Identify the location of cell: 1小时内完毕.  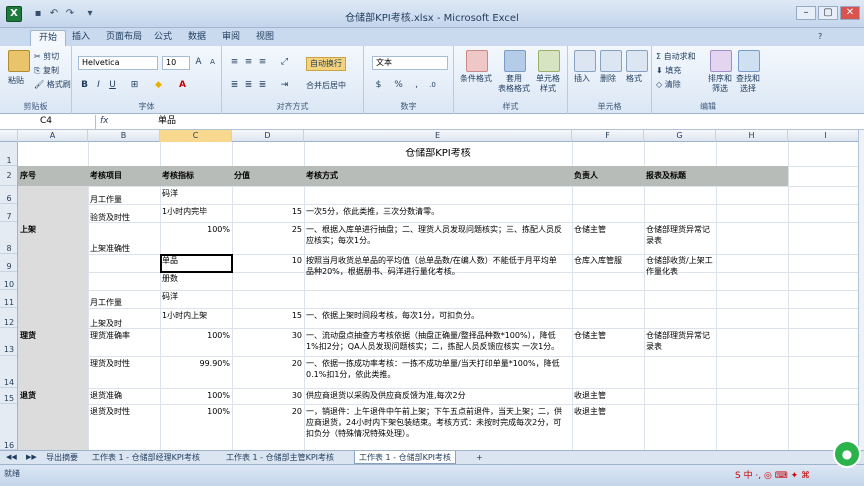
(196, 211).